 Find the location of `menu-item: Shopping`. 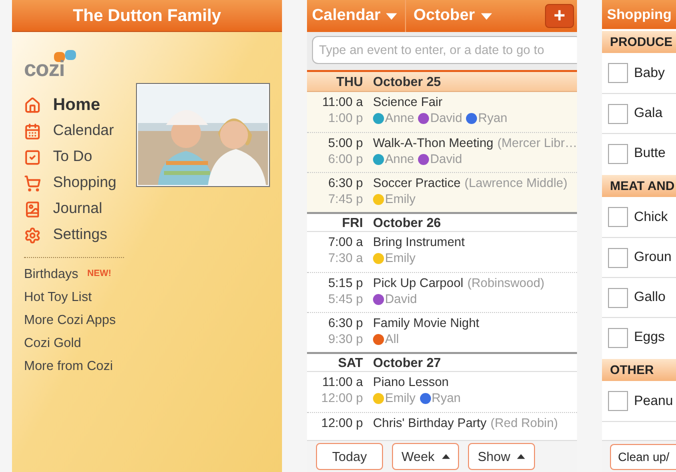

menu-item: Shopping is located at coordinates (80, 183).